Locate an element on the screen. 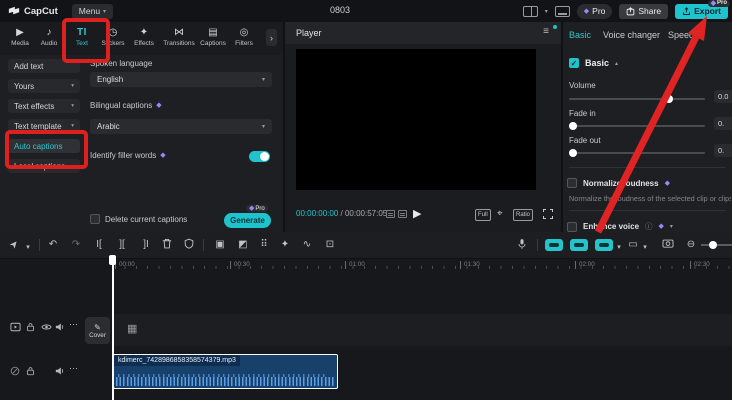 The image size is (732, 400). bilingual-language-select: Arabic ▾ is located at coordinates (181, 126).